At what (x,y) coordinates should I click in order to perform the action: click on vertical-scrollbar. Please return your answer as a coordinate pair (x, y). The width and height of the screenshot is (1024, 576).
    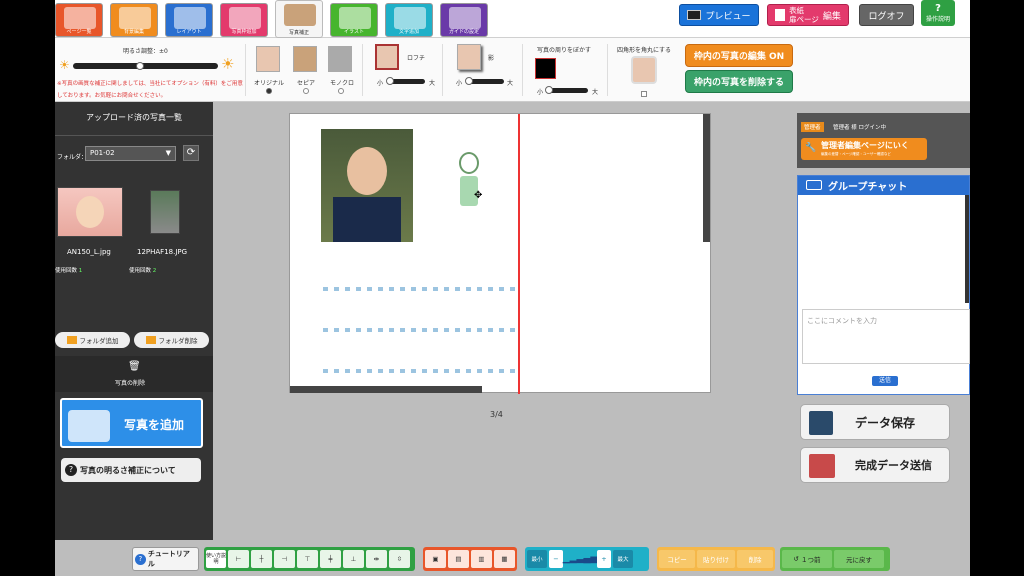
    Looking at the image, I should click on (706, 178).